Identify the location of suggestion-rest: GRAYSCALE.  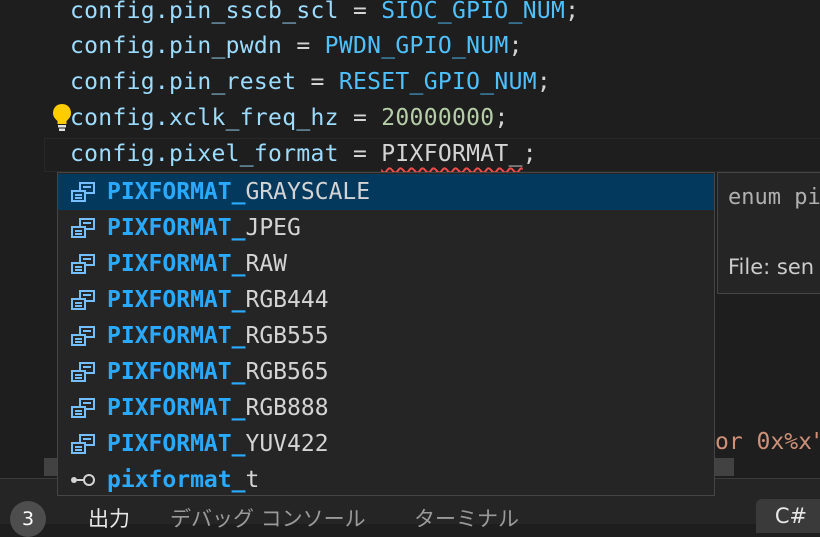
(308, 192).